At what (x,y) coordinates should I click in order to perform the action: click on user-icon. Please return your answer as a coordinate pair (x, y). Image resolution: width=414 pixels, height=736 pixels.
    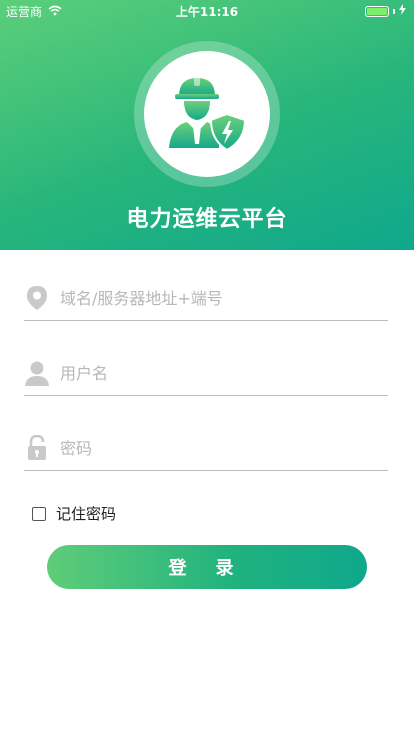
    Looking at the image, I should click on (37, 373).